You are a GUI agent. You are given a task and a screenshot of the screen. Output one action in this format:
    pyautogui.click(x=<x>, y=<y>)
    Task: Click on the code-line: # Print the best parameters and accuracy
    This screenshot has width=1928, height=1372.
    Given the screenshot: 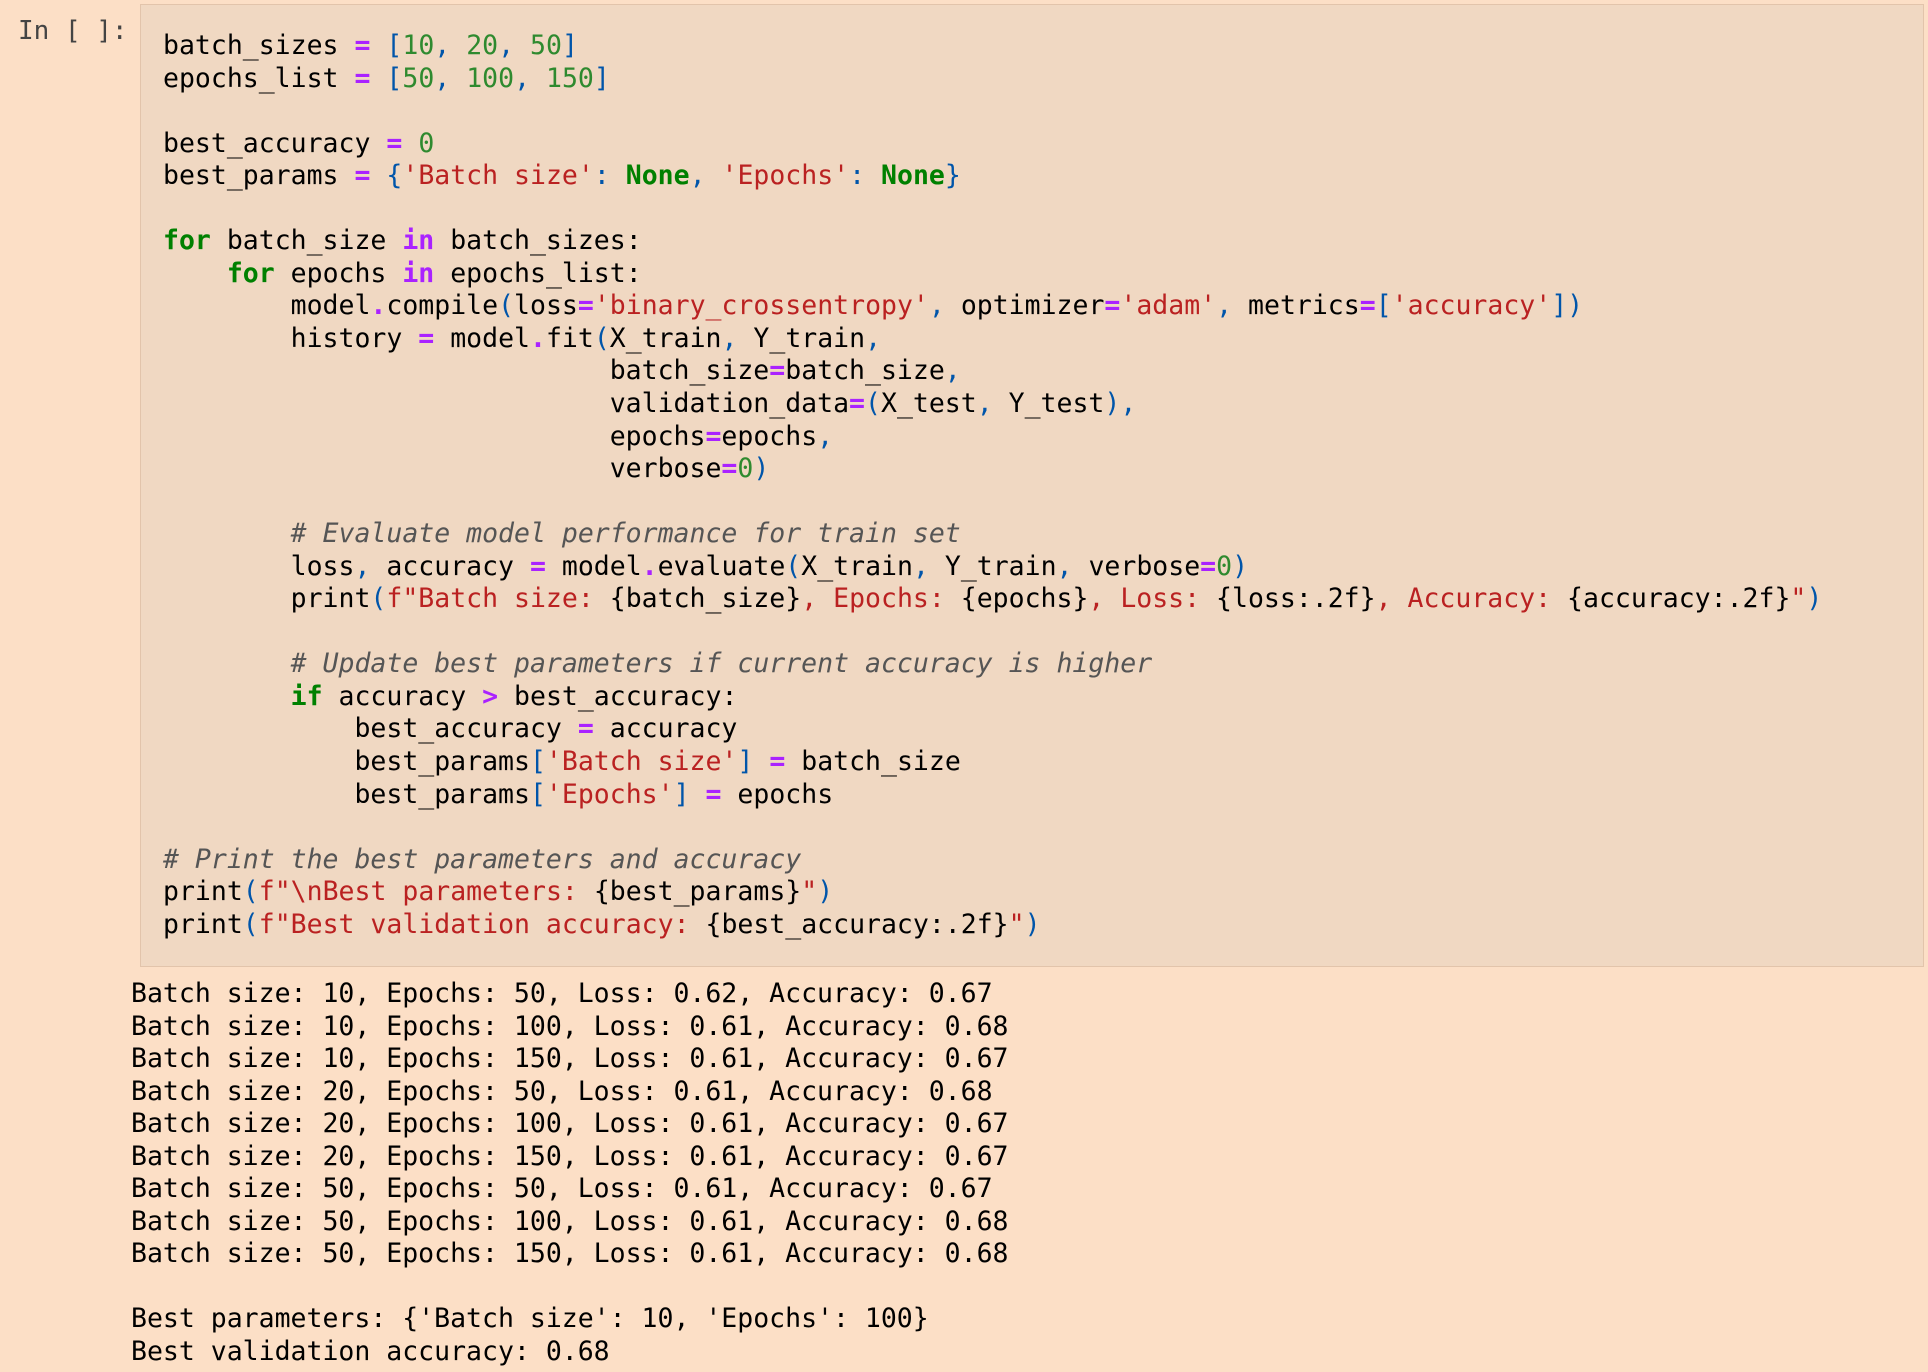 What is the action you would take?
    pyautogui.click(x=992, y=860)
    